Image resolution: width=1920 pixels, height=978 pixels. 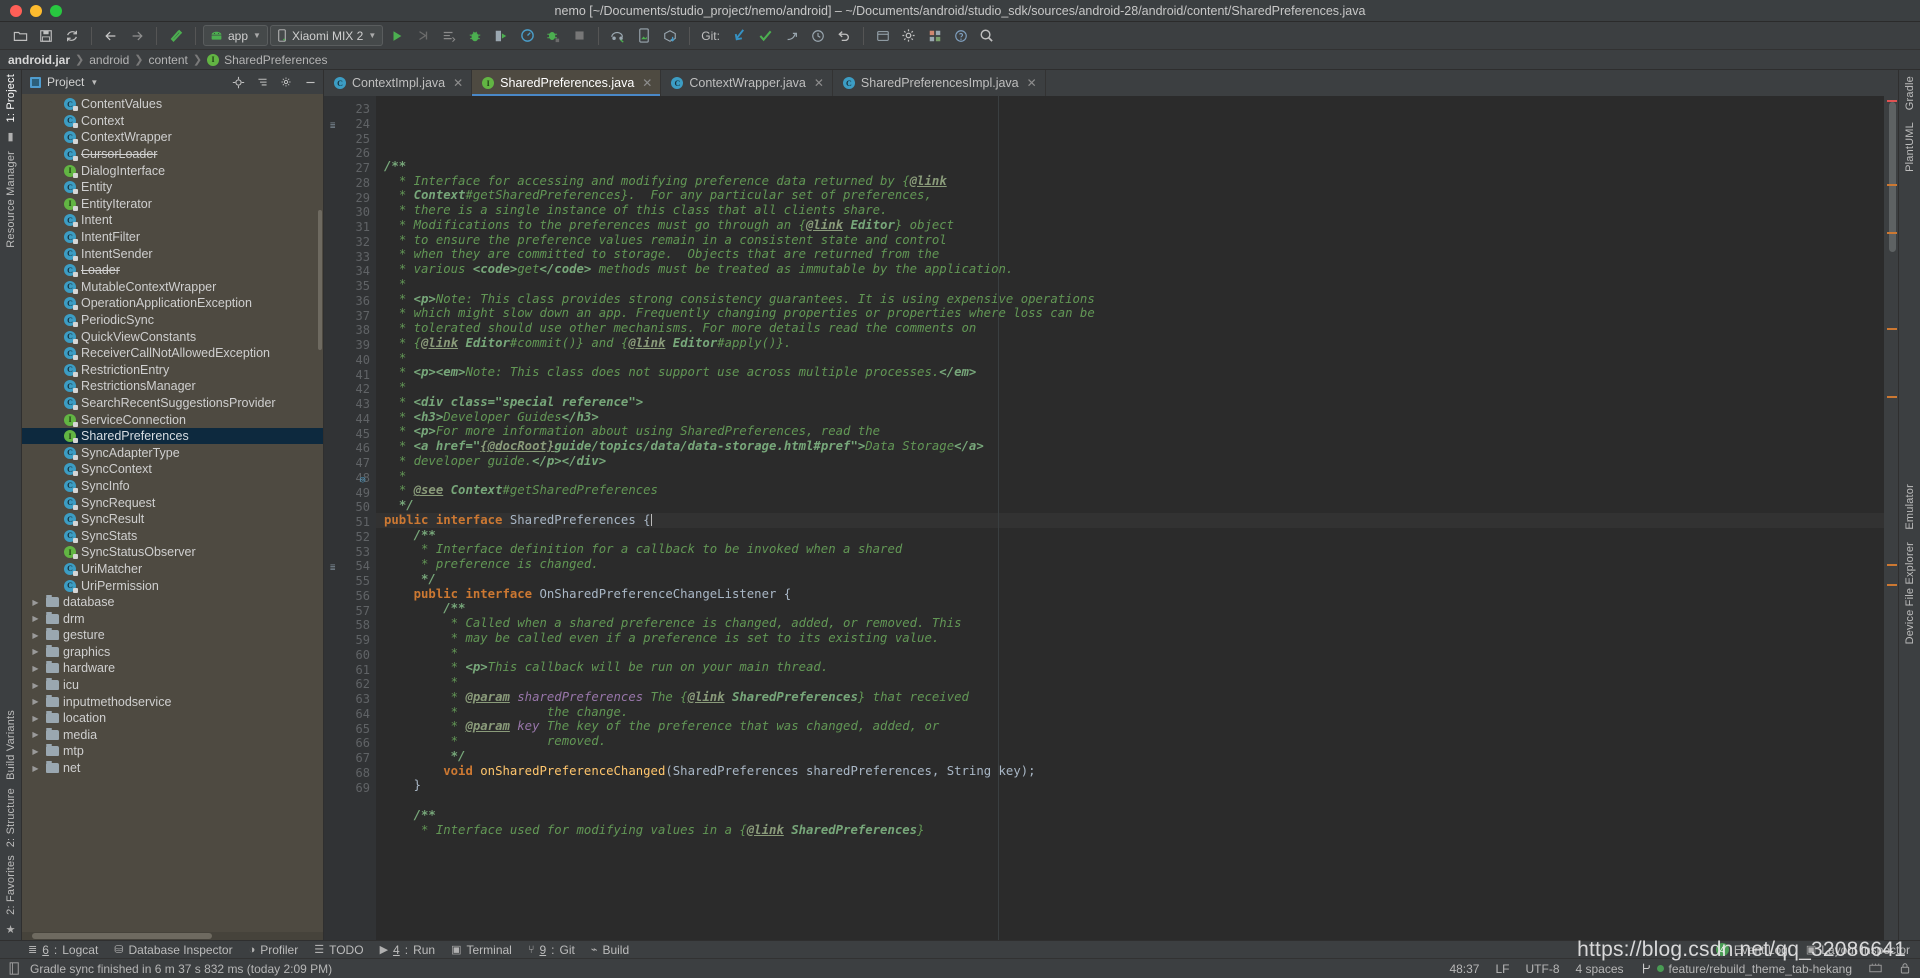 I want to click on tree-item-mtp: ▶ mtp, so click(x=172, y=751).